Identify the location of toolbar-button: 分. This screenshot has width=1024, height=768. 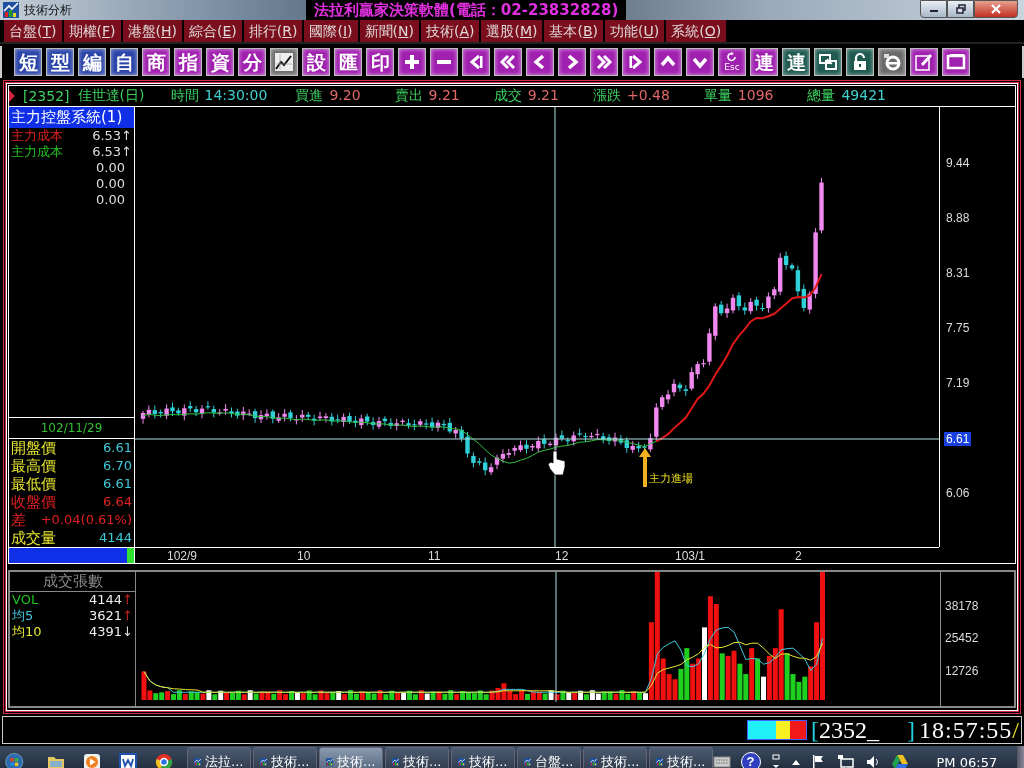
(252, 62).